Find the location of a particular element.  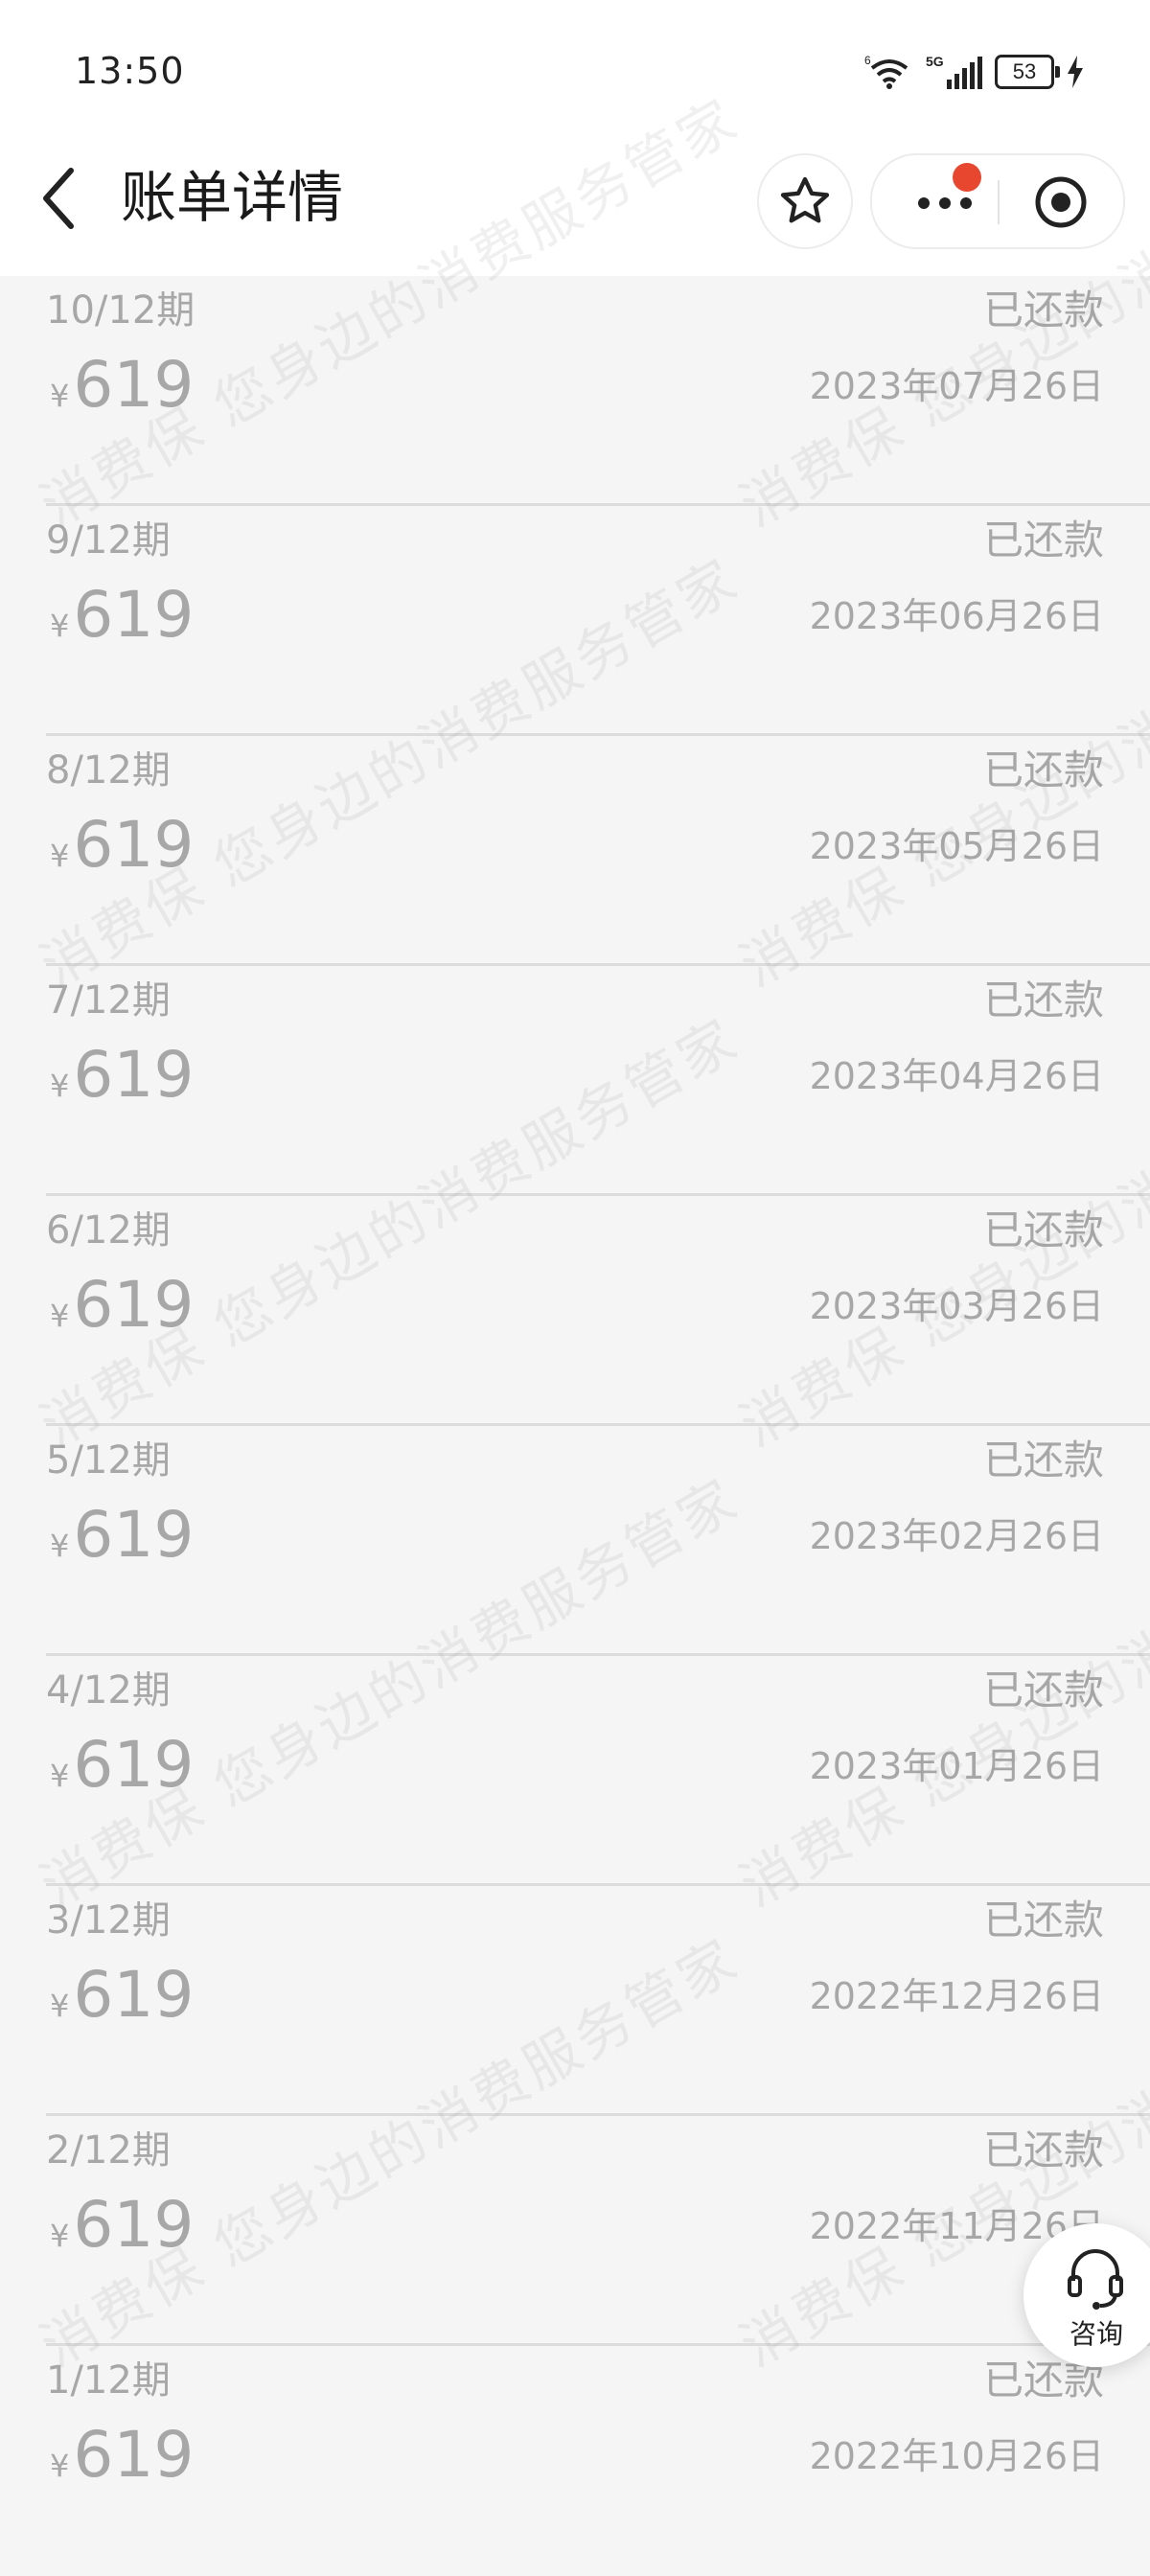

charging-icon is located at coordinates (1075, 72).